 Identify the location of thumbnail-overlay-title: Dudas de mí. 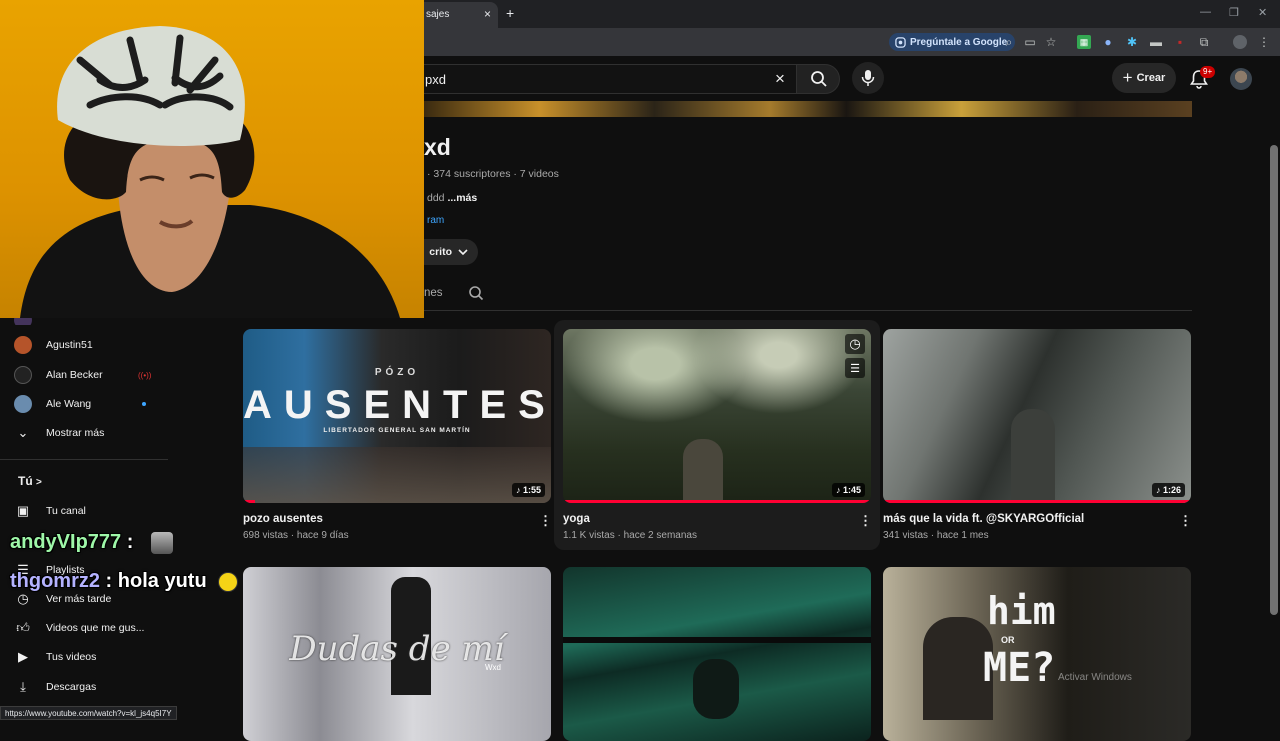
(397, 649).